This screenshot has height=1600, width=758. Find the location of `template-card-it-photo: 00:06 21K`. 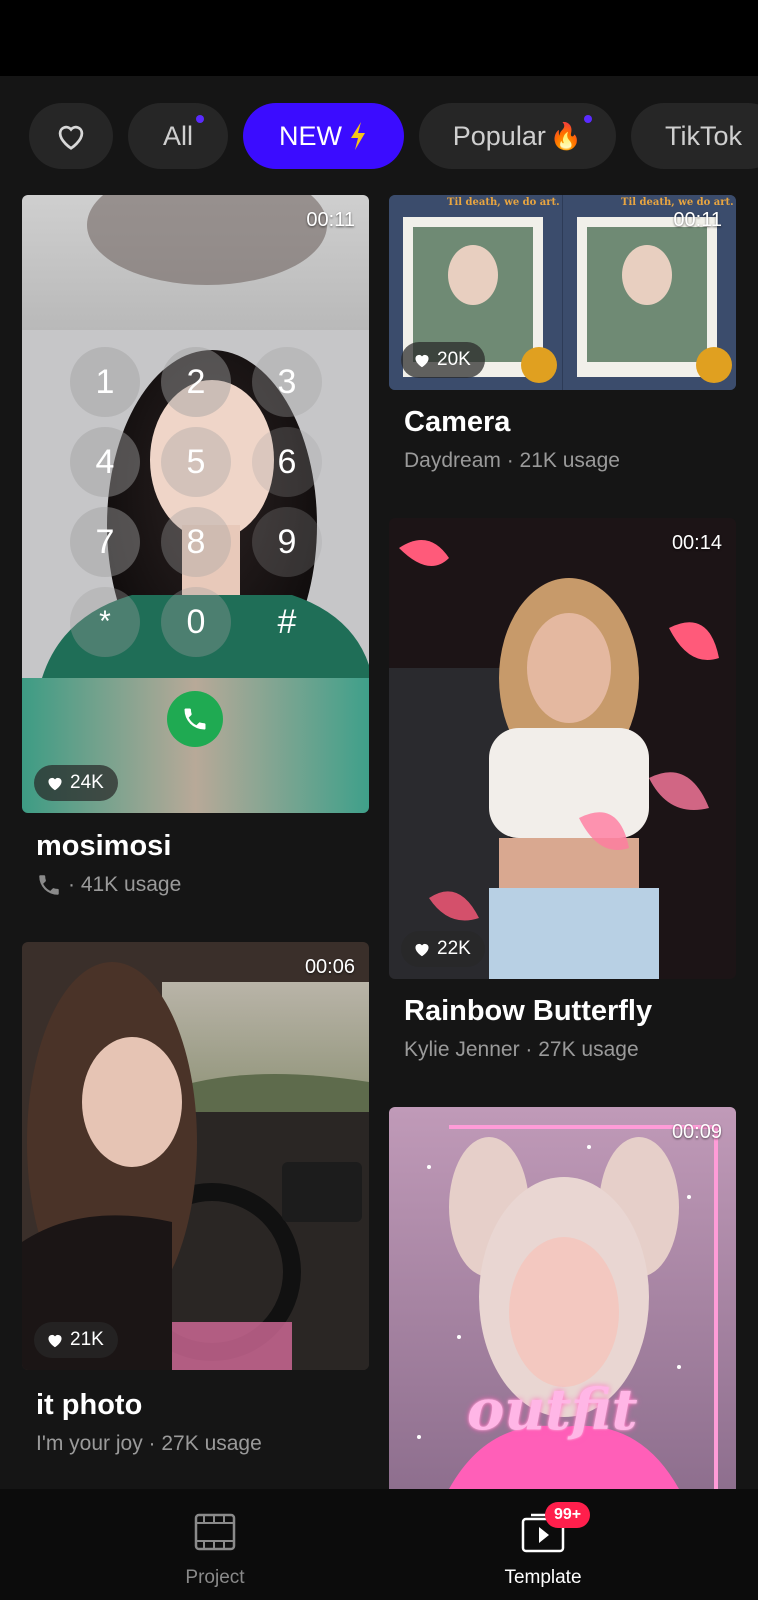

template-card-it-photo: 00:06 21K is located at coordinates (195, 1156).